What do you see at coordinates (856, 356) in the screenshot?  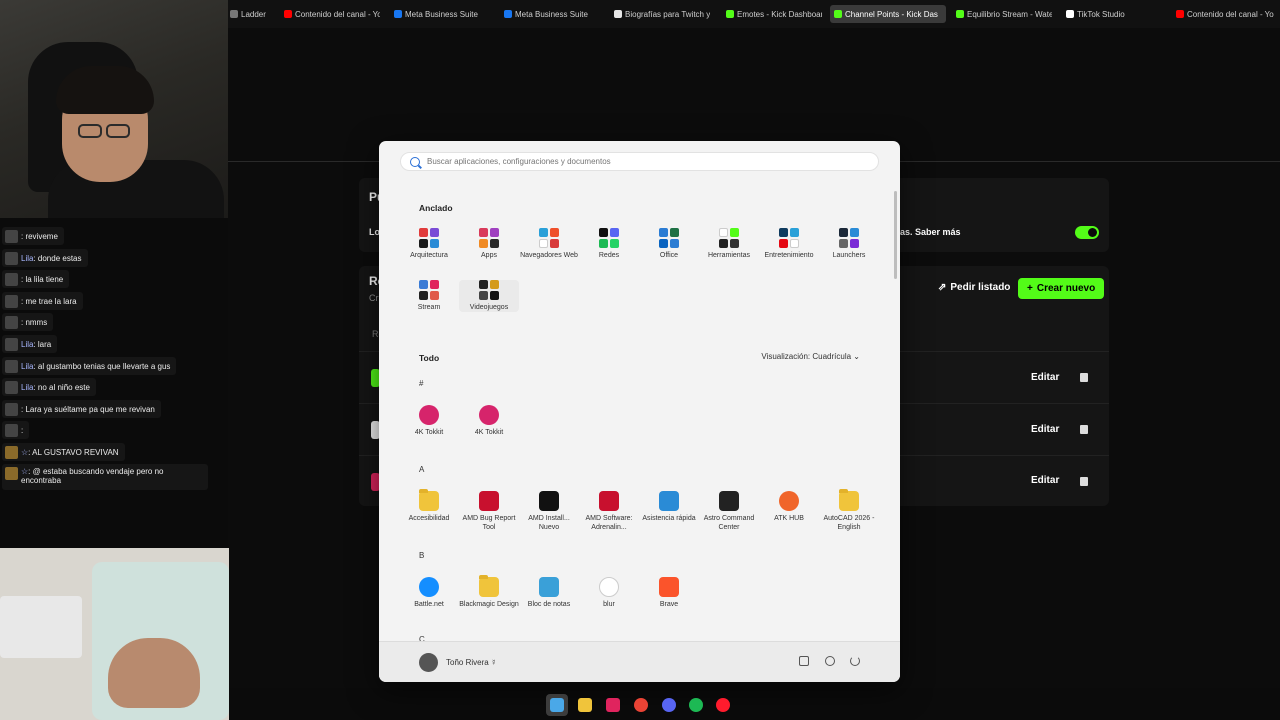 I see `chevron-down-icon: ⌄` at bounding box center [856, 356].